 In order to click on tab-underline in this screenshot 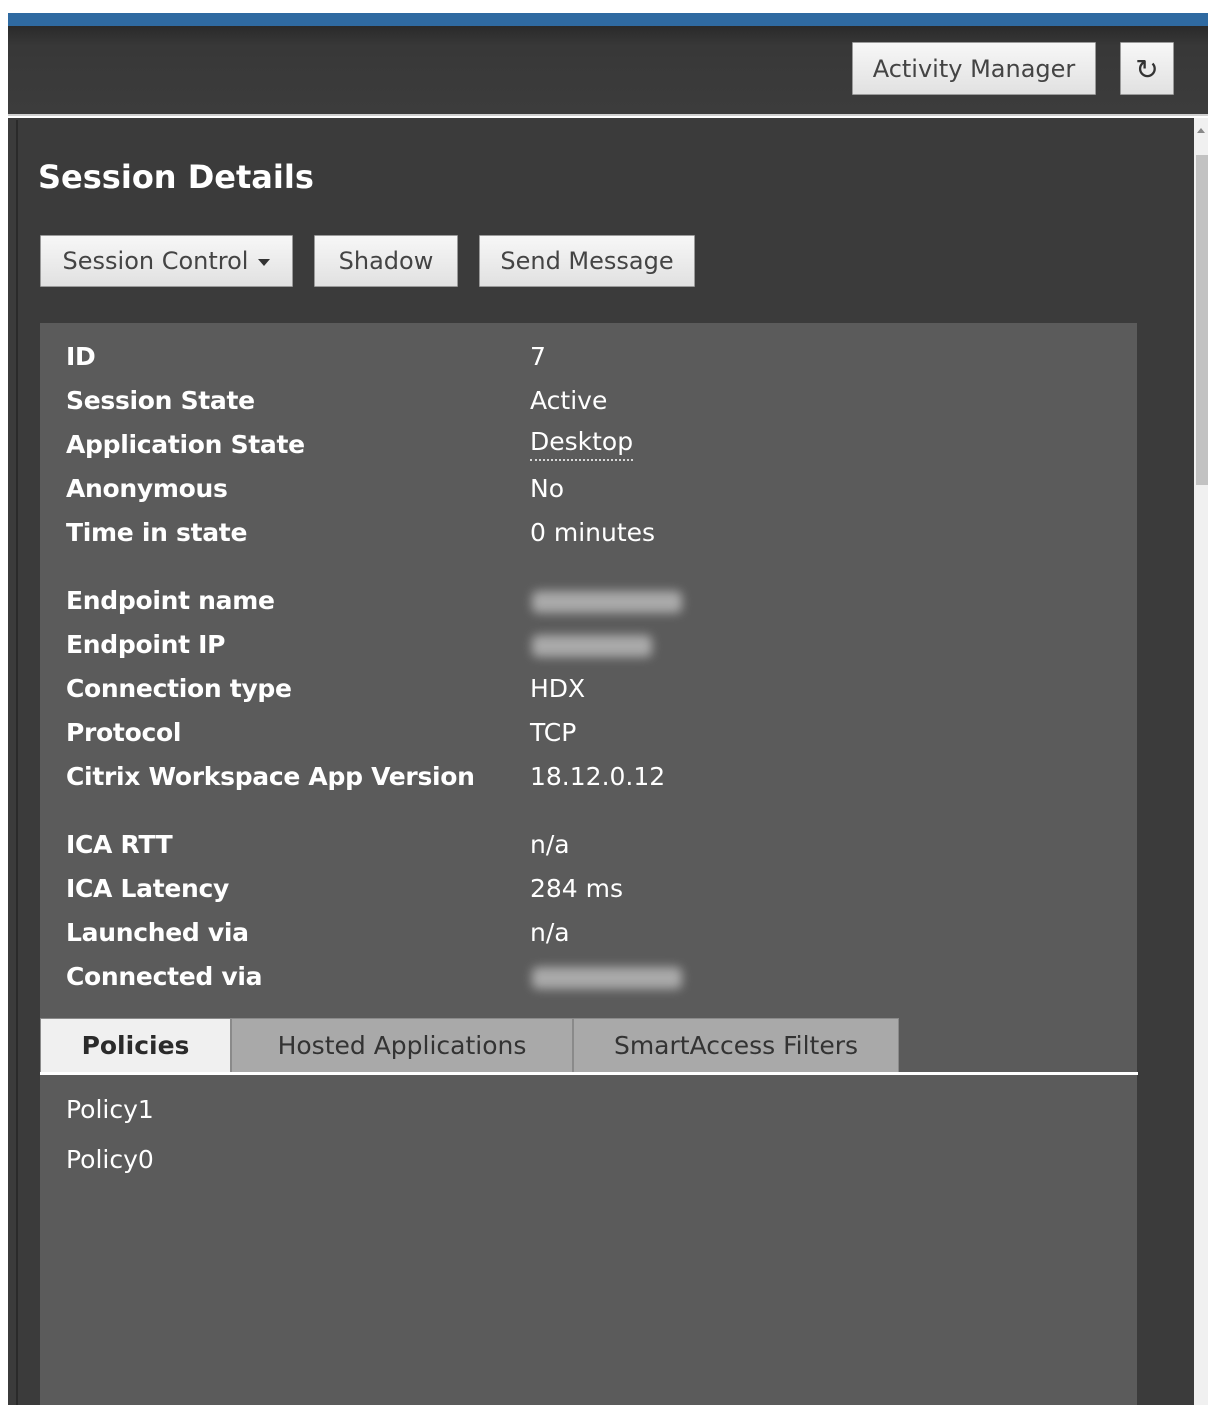, I will do `click(589, 1073)`.